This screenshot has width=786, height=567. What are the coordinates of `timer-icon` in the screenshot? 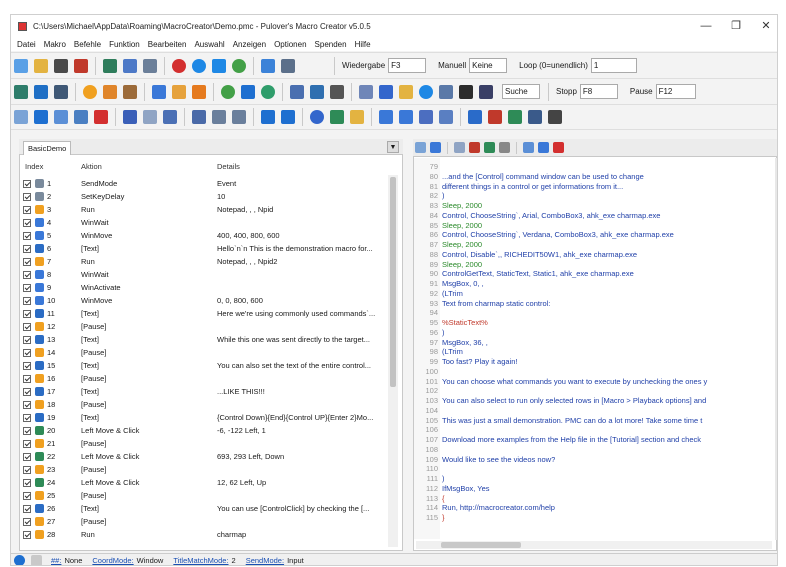 It's located at (239, 65).